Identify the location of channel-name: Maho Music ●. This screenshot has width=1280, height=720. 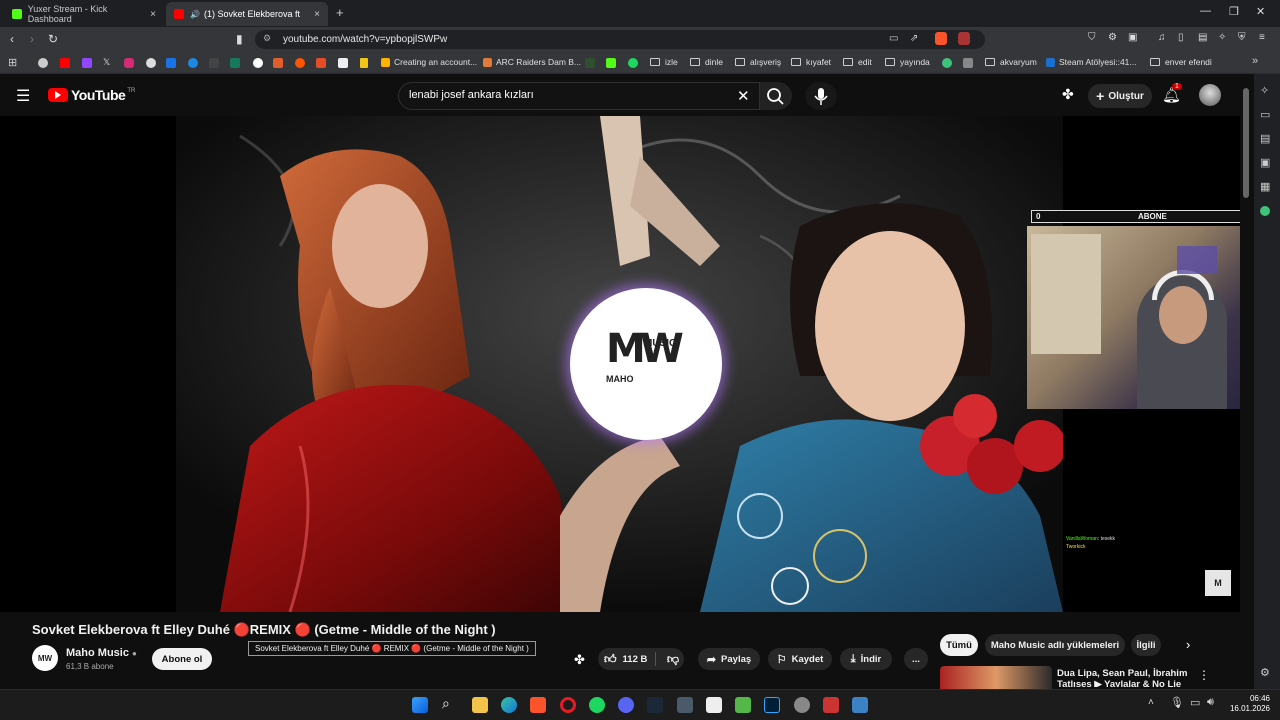
(101, 653).